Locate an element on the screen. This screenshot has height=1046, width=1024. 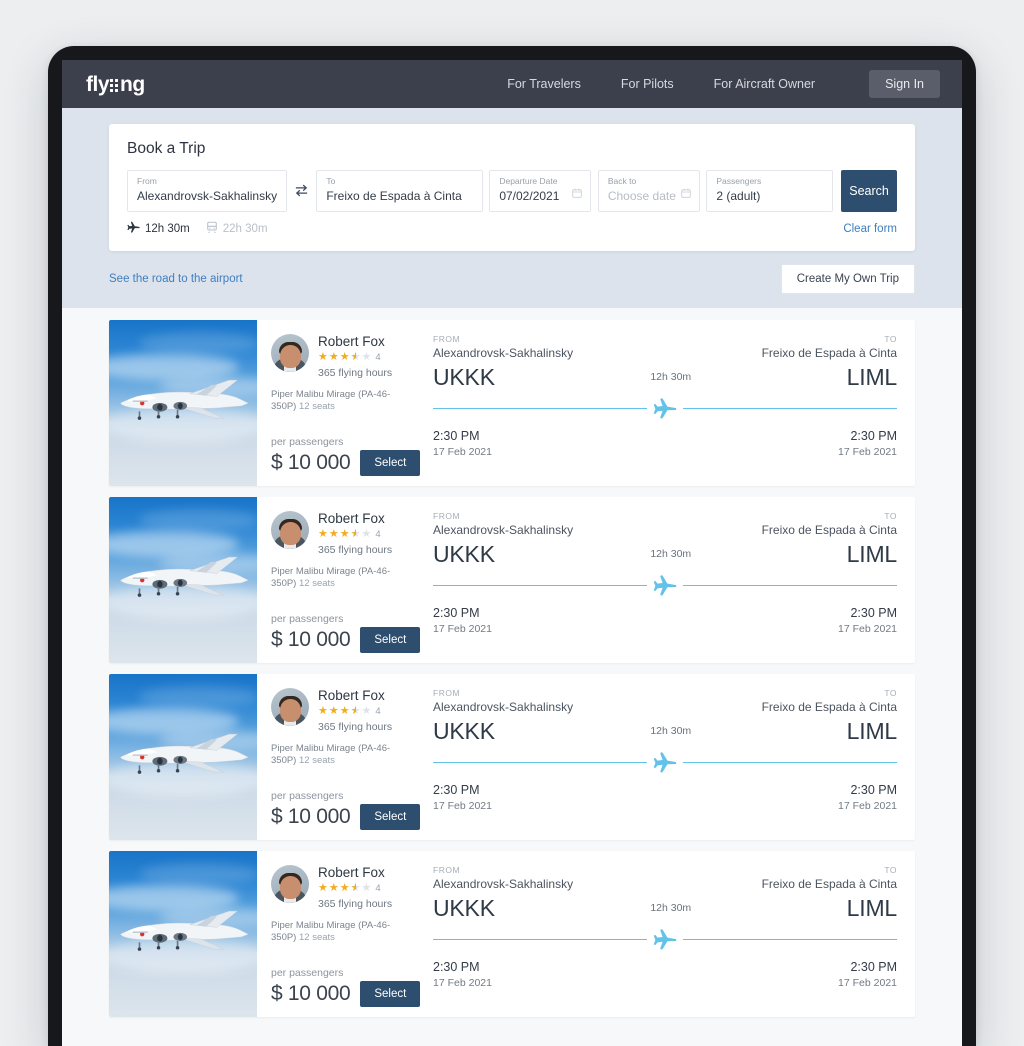
route-line is located at coordinates (665, 763).